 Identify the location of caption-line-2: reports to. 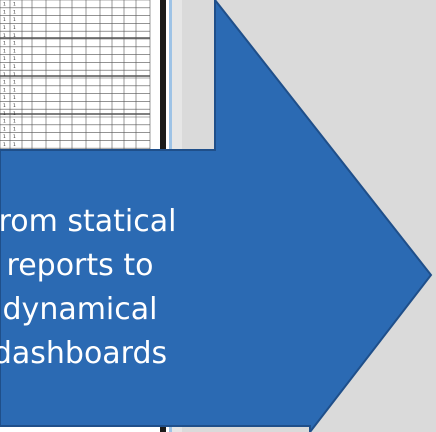
(80, 265).